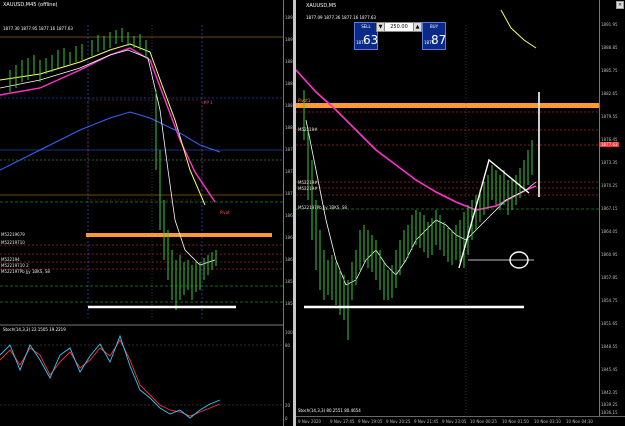 The width and height of the screenshot is (625, 426). Describe the element at coordinates (289, 39) in the screenshot. I see `left-axis-value: 1892` at that location.